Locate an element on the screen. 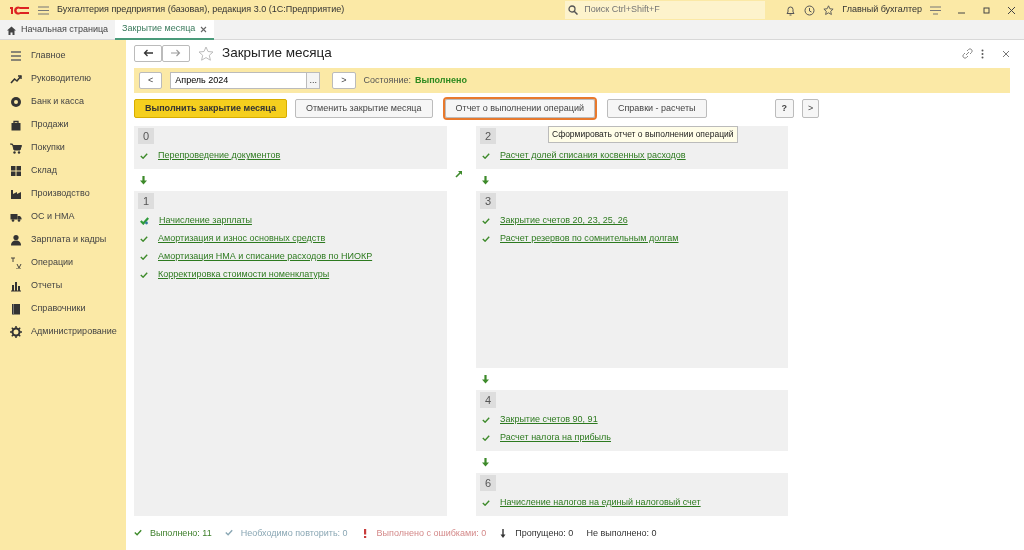 This screenshot has width=1024, height=550. tab: Закрытие месяца is located at coordinates (165, 30).